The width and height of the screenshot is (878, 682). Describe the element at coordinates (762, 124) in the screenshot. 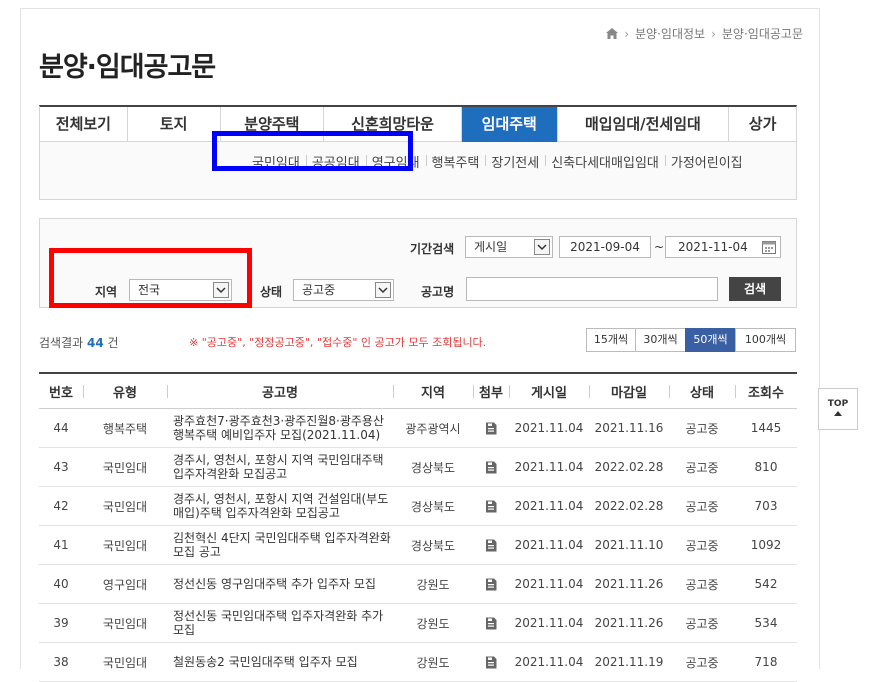

I see `tab-commercial: 상가` at that location.